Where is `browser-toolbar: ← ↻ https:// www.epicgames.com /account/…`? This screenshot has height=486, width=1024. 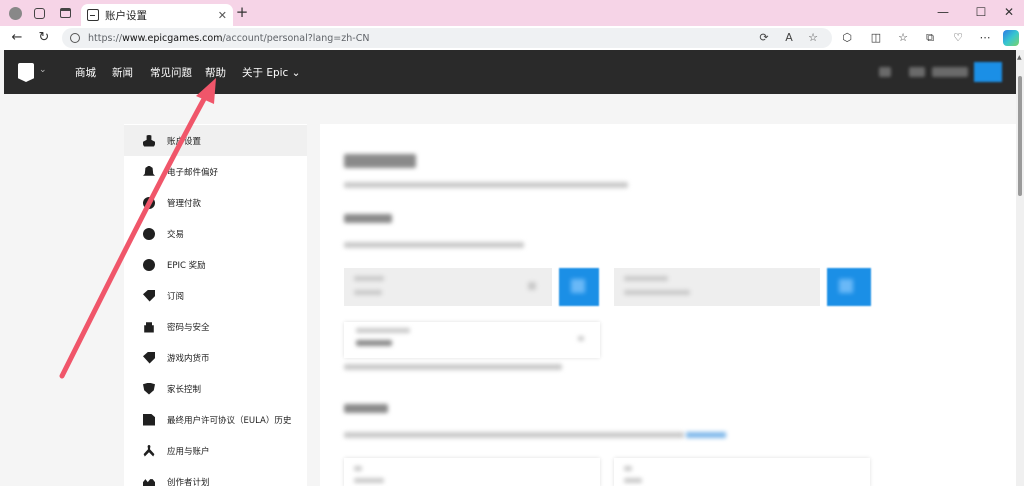
browser-toolbar: ← ↻ https:// www.epicgames.com /account/… is located at coordinates (512, 38).